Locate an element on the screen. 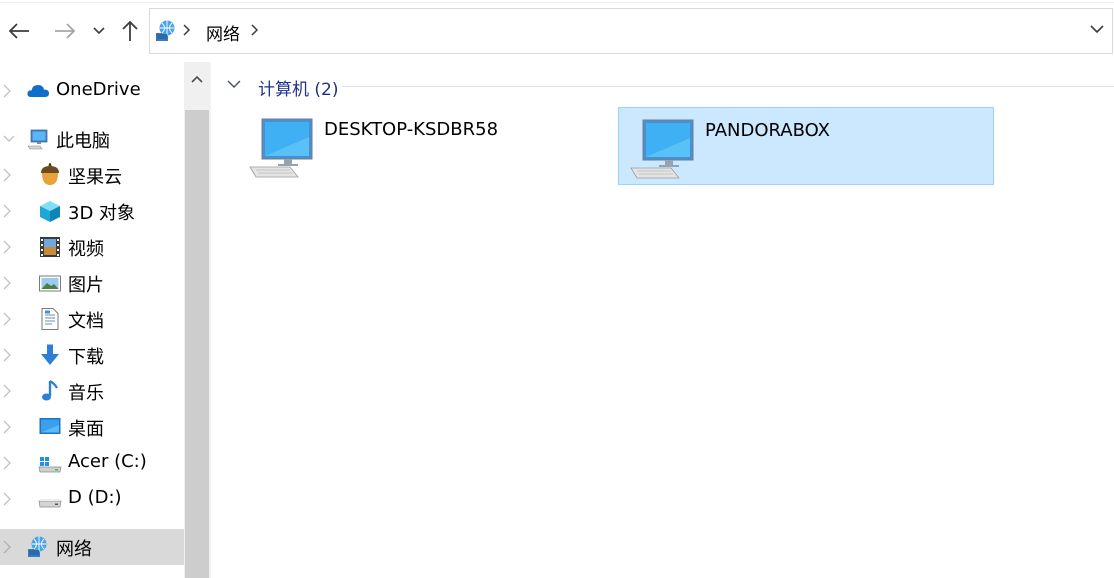  picture-icon is located at coordinates (50, 283).